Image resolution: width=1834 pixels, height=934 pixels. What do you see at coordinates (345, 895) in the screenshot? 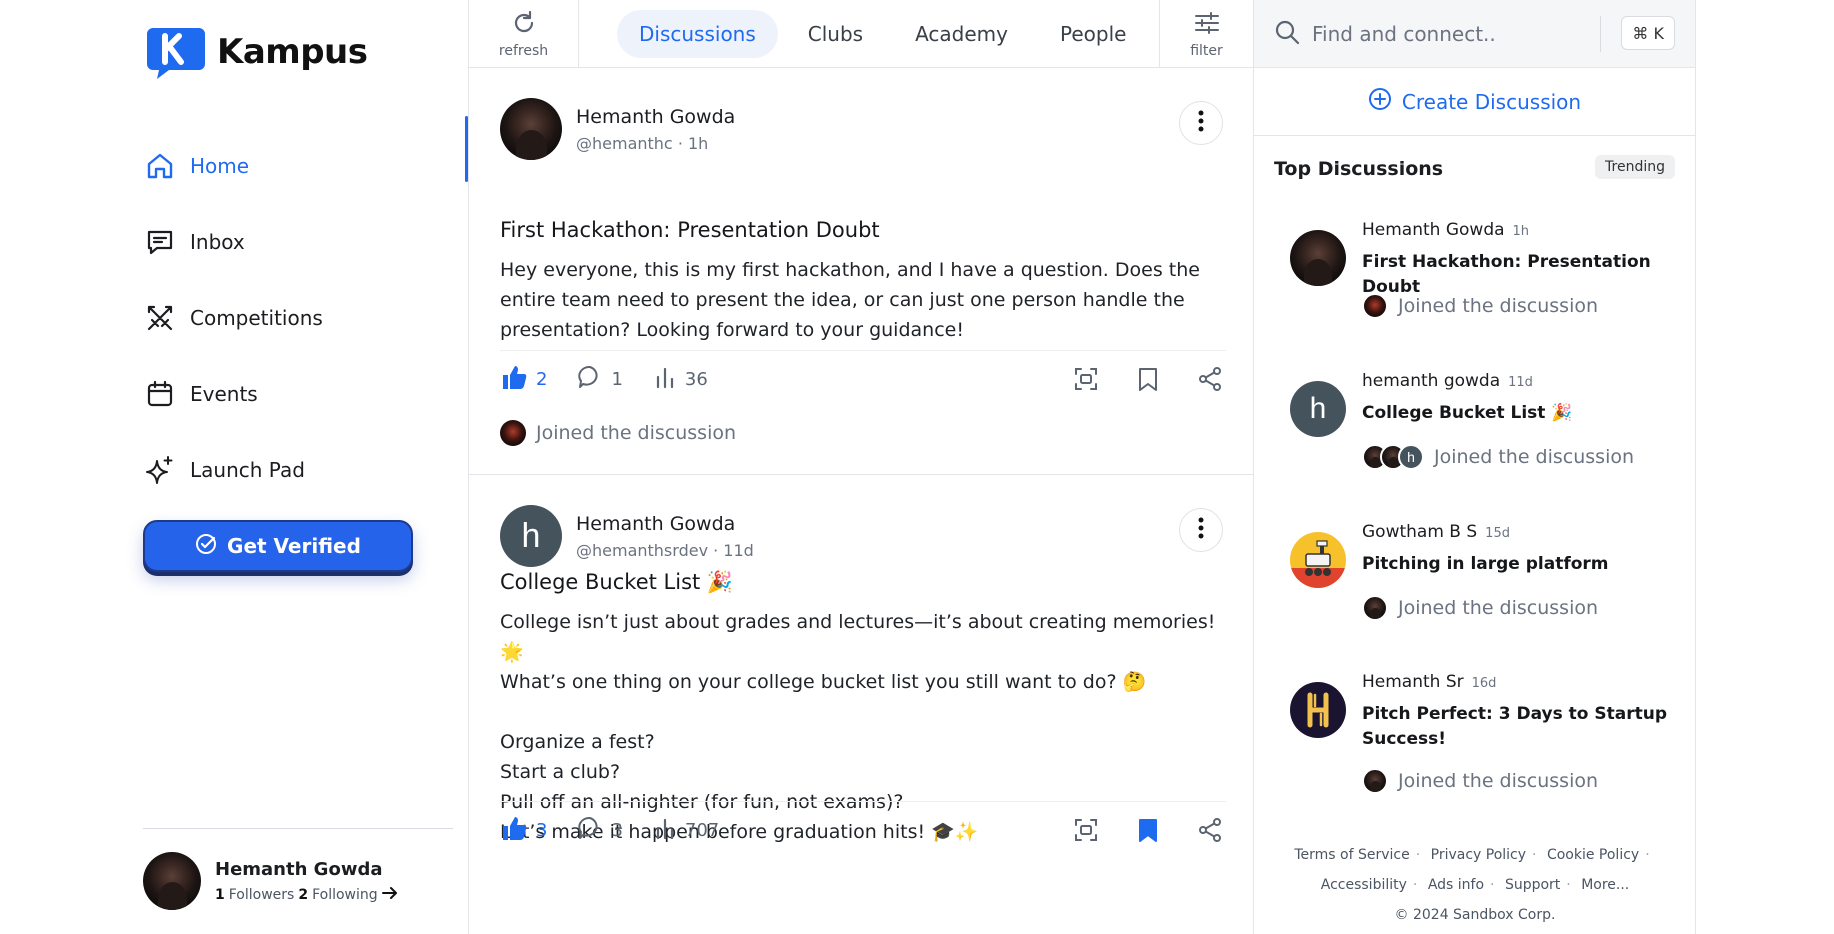
I see `following-label: Following` at bounding box center [345, 895].